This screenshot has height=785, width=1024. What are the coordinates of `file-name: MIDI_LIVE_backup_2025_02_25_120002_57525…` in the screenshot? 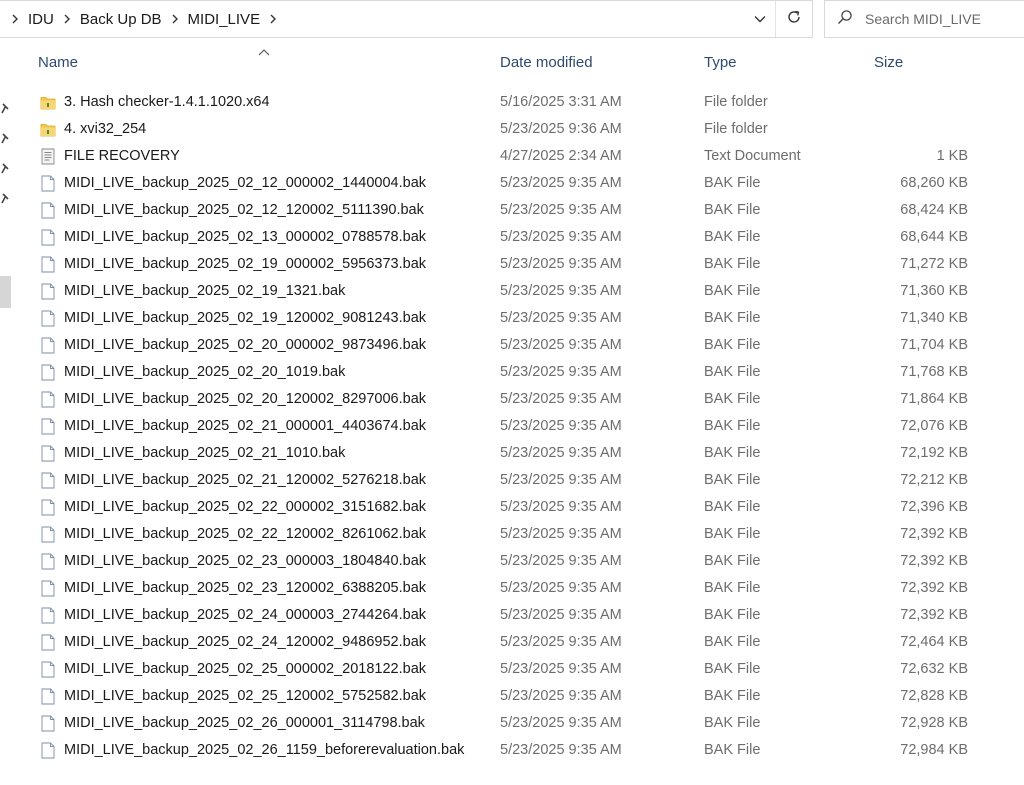 It's located at (245, 696).